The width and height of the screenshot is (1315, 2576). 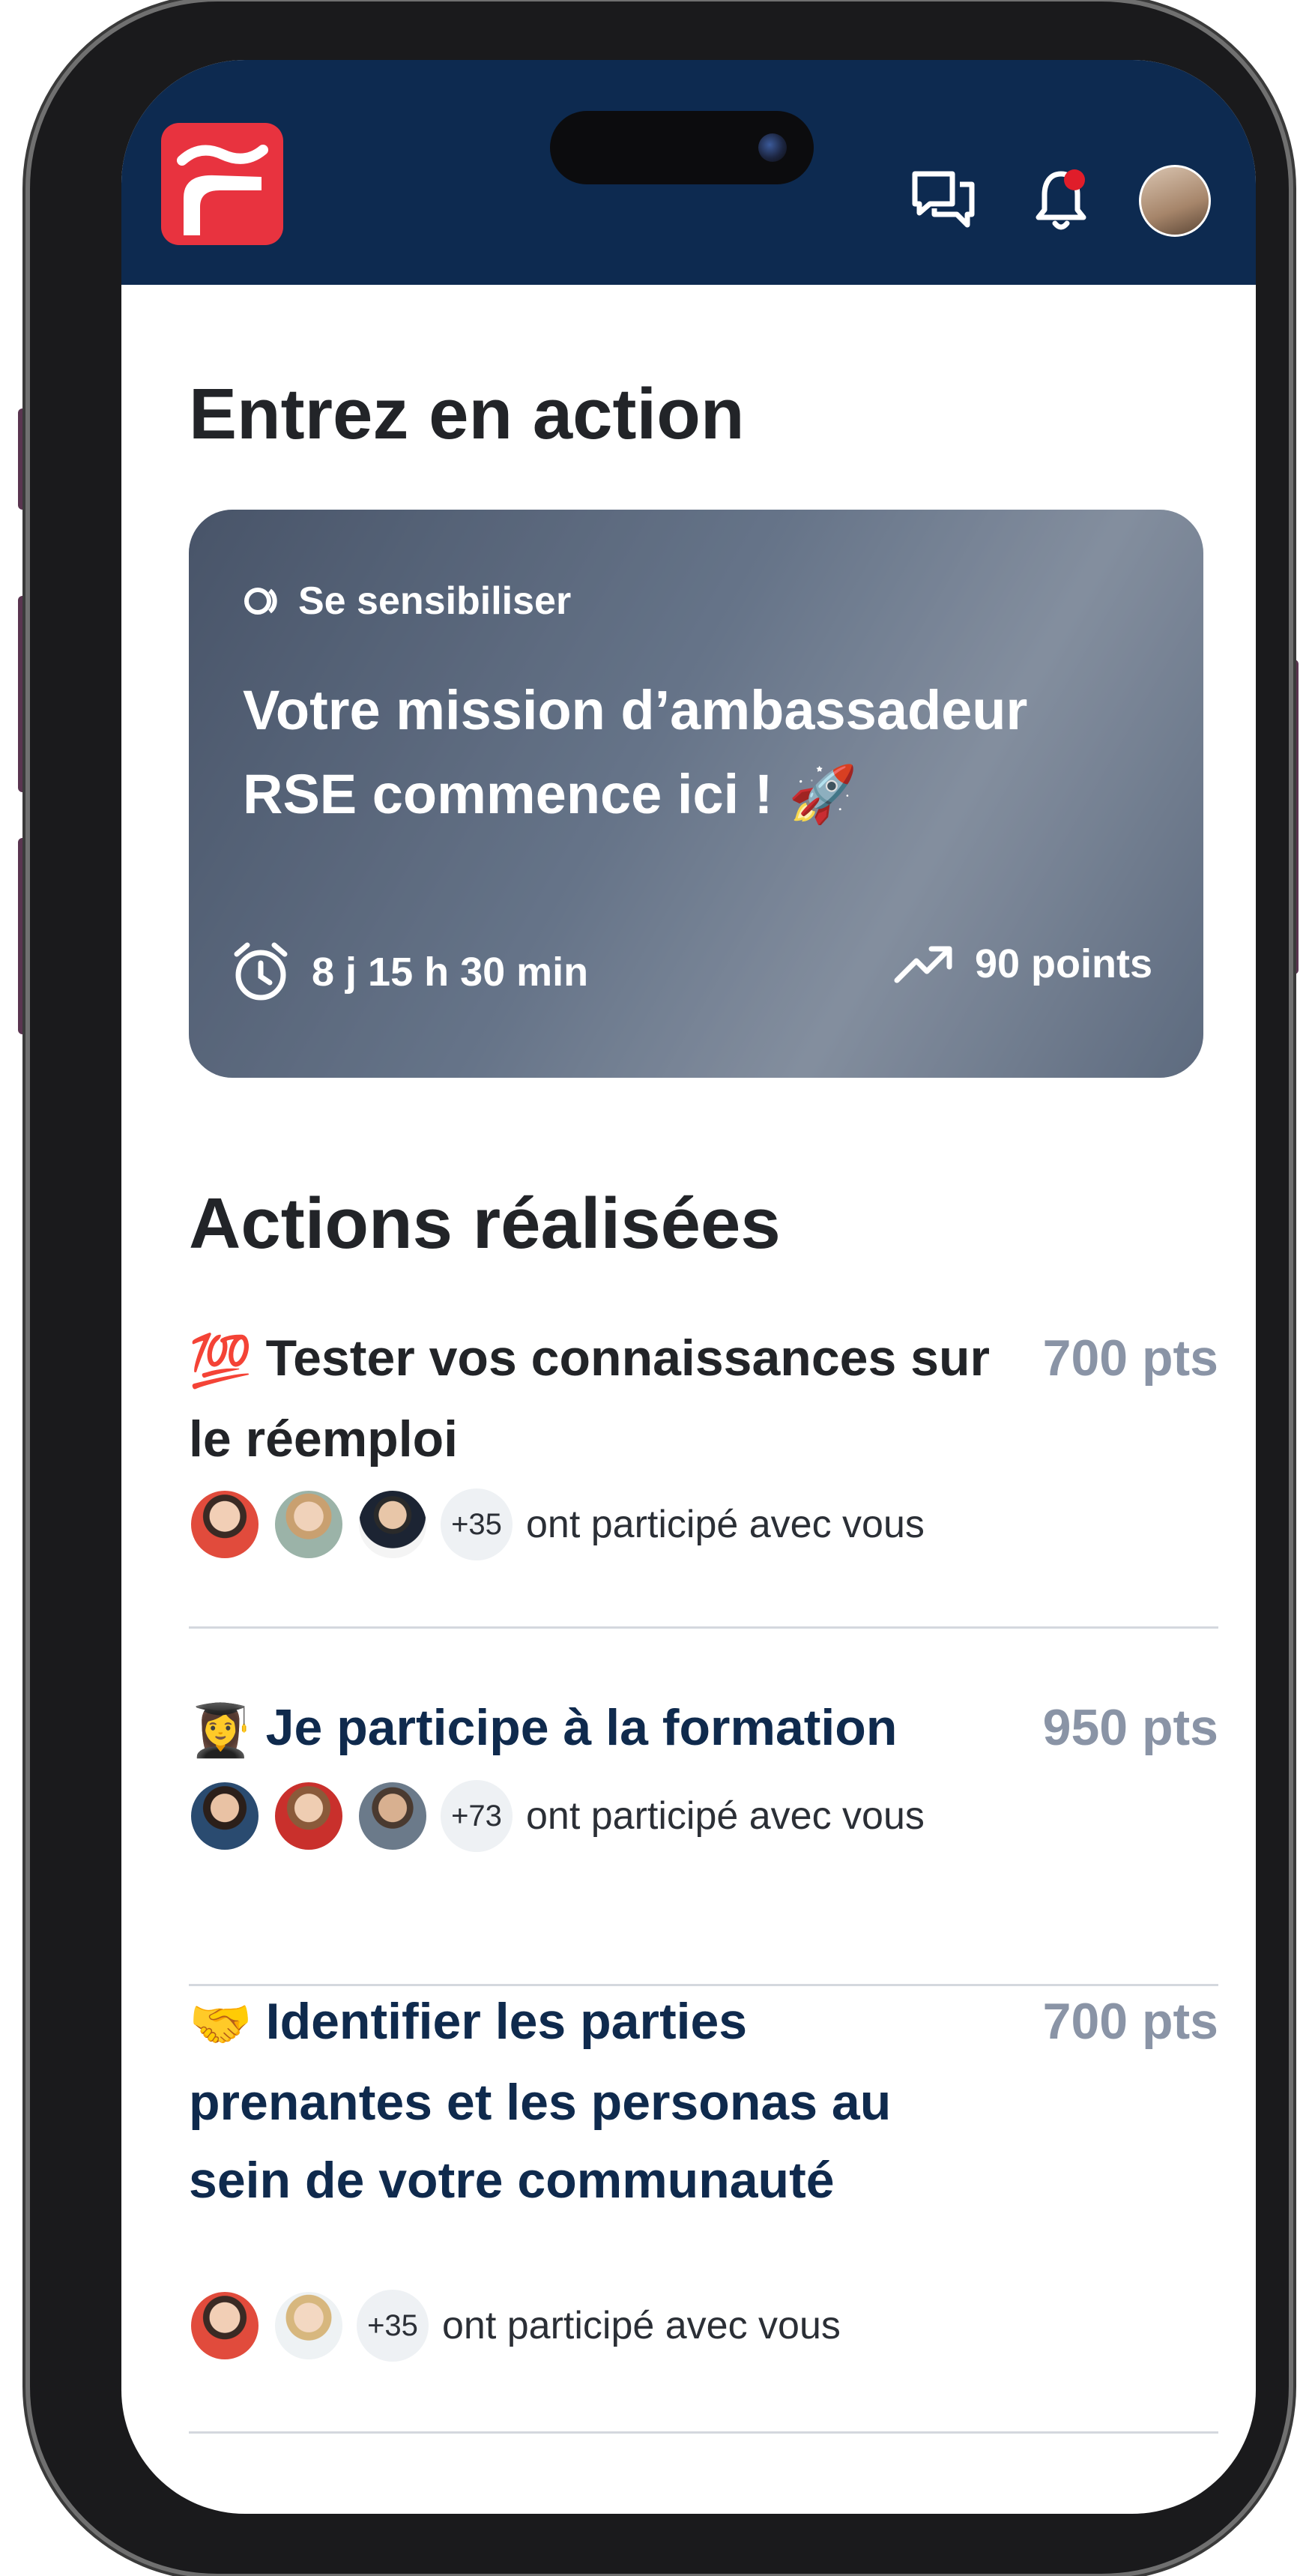 What do you see at coordinates (467, 414) in the screenshot?
I see `section-title-enter-action: Entrez en action` at bounding box center [467, 414].